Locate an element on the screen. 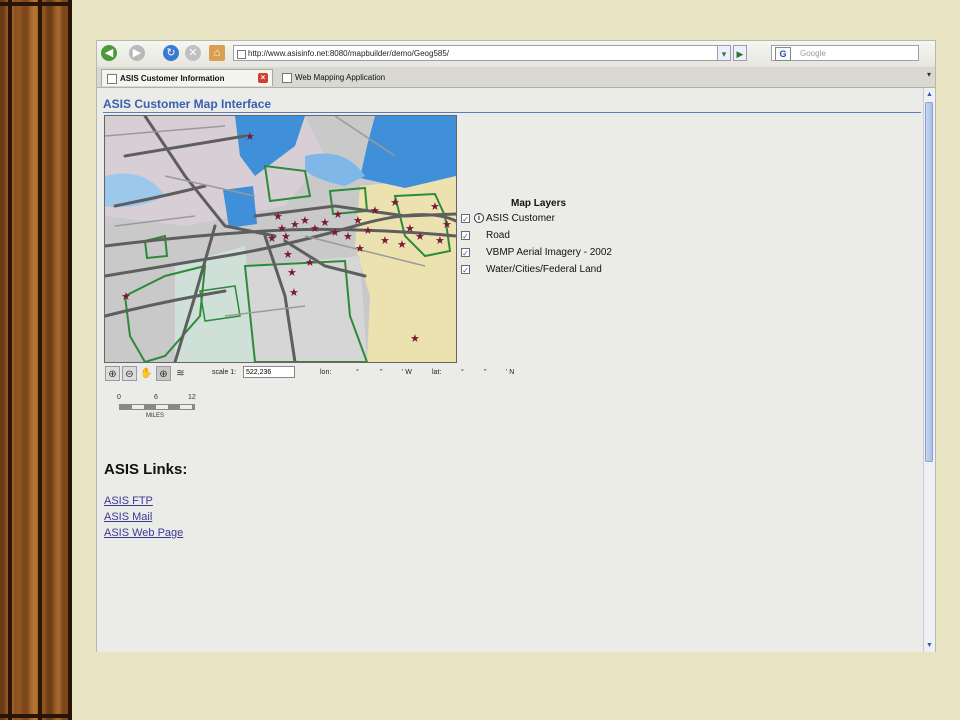  link-asis-mail: ASIS Mail is located at coordinates (128, 517).